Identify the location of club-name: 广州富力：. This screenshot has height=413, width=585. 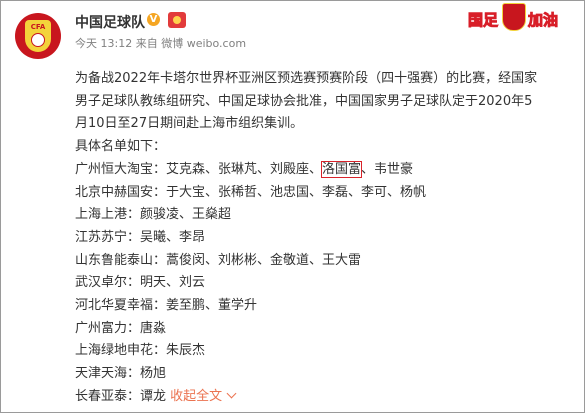
(108, 328).